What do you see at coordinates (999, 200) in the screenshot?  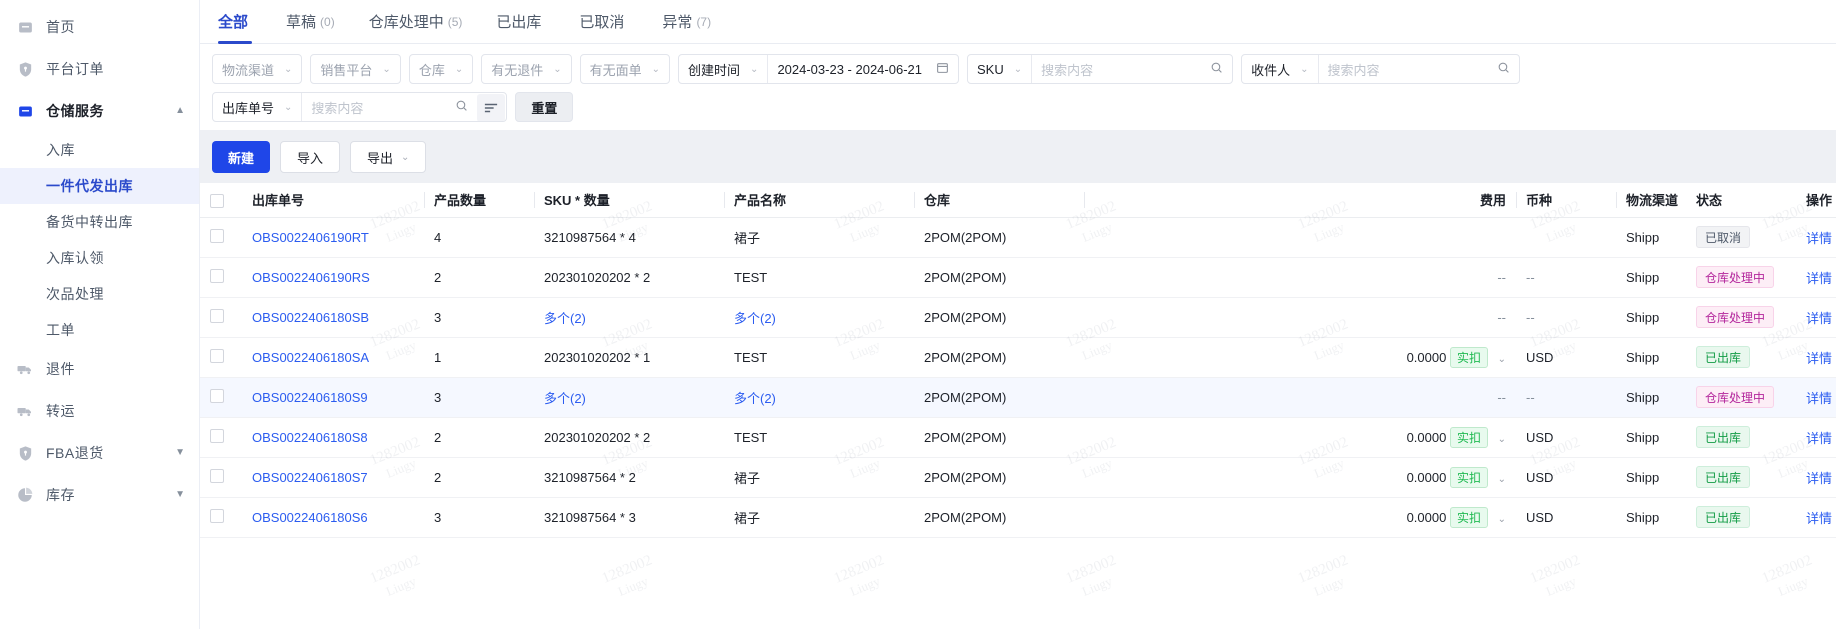 I see `column-warehouse: 仓库` at bounding box center [999, 200].